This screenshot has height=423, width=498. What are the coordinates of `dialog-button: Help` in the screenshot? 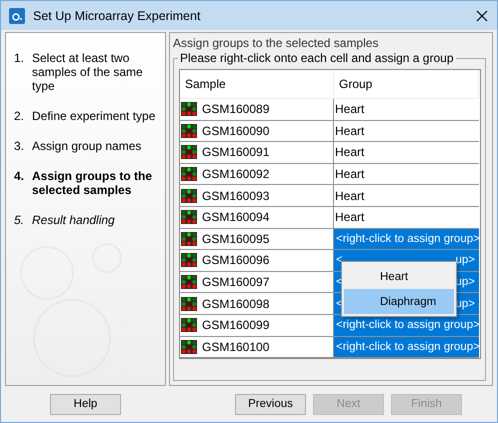 It's located at (85, 404).